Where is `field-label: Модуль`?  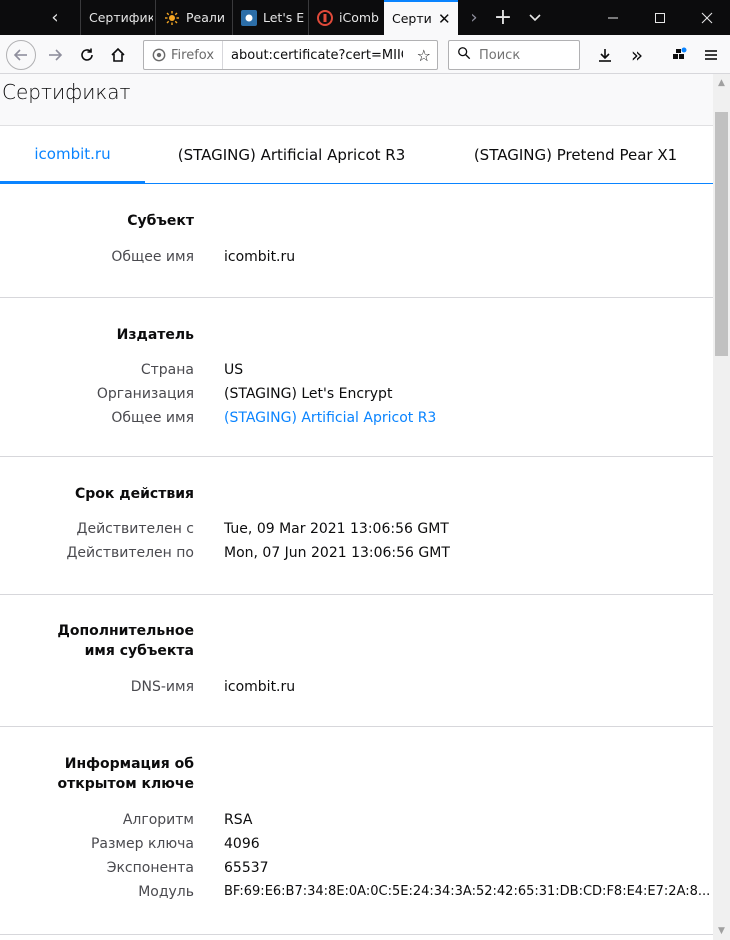 field-label: Модуль is located at coordinates (166, 892).